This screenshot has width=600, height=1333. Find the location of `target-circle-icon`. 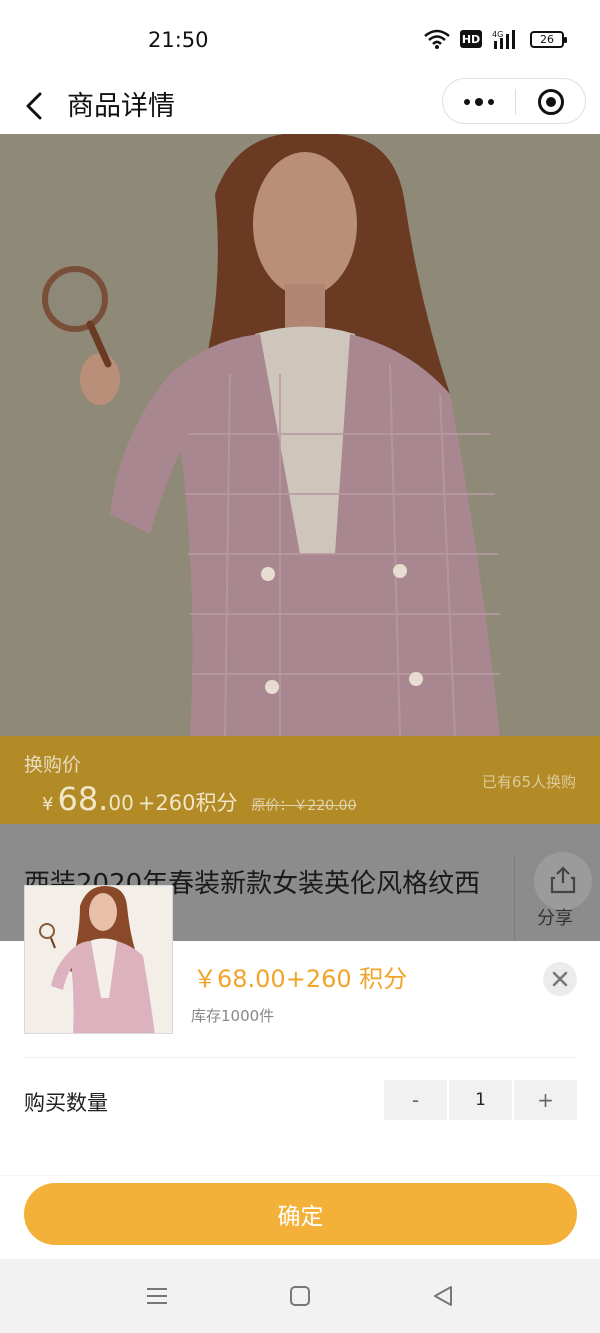

target-circle-icon is located at coordinates (551, 102).